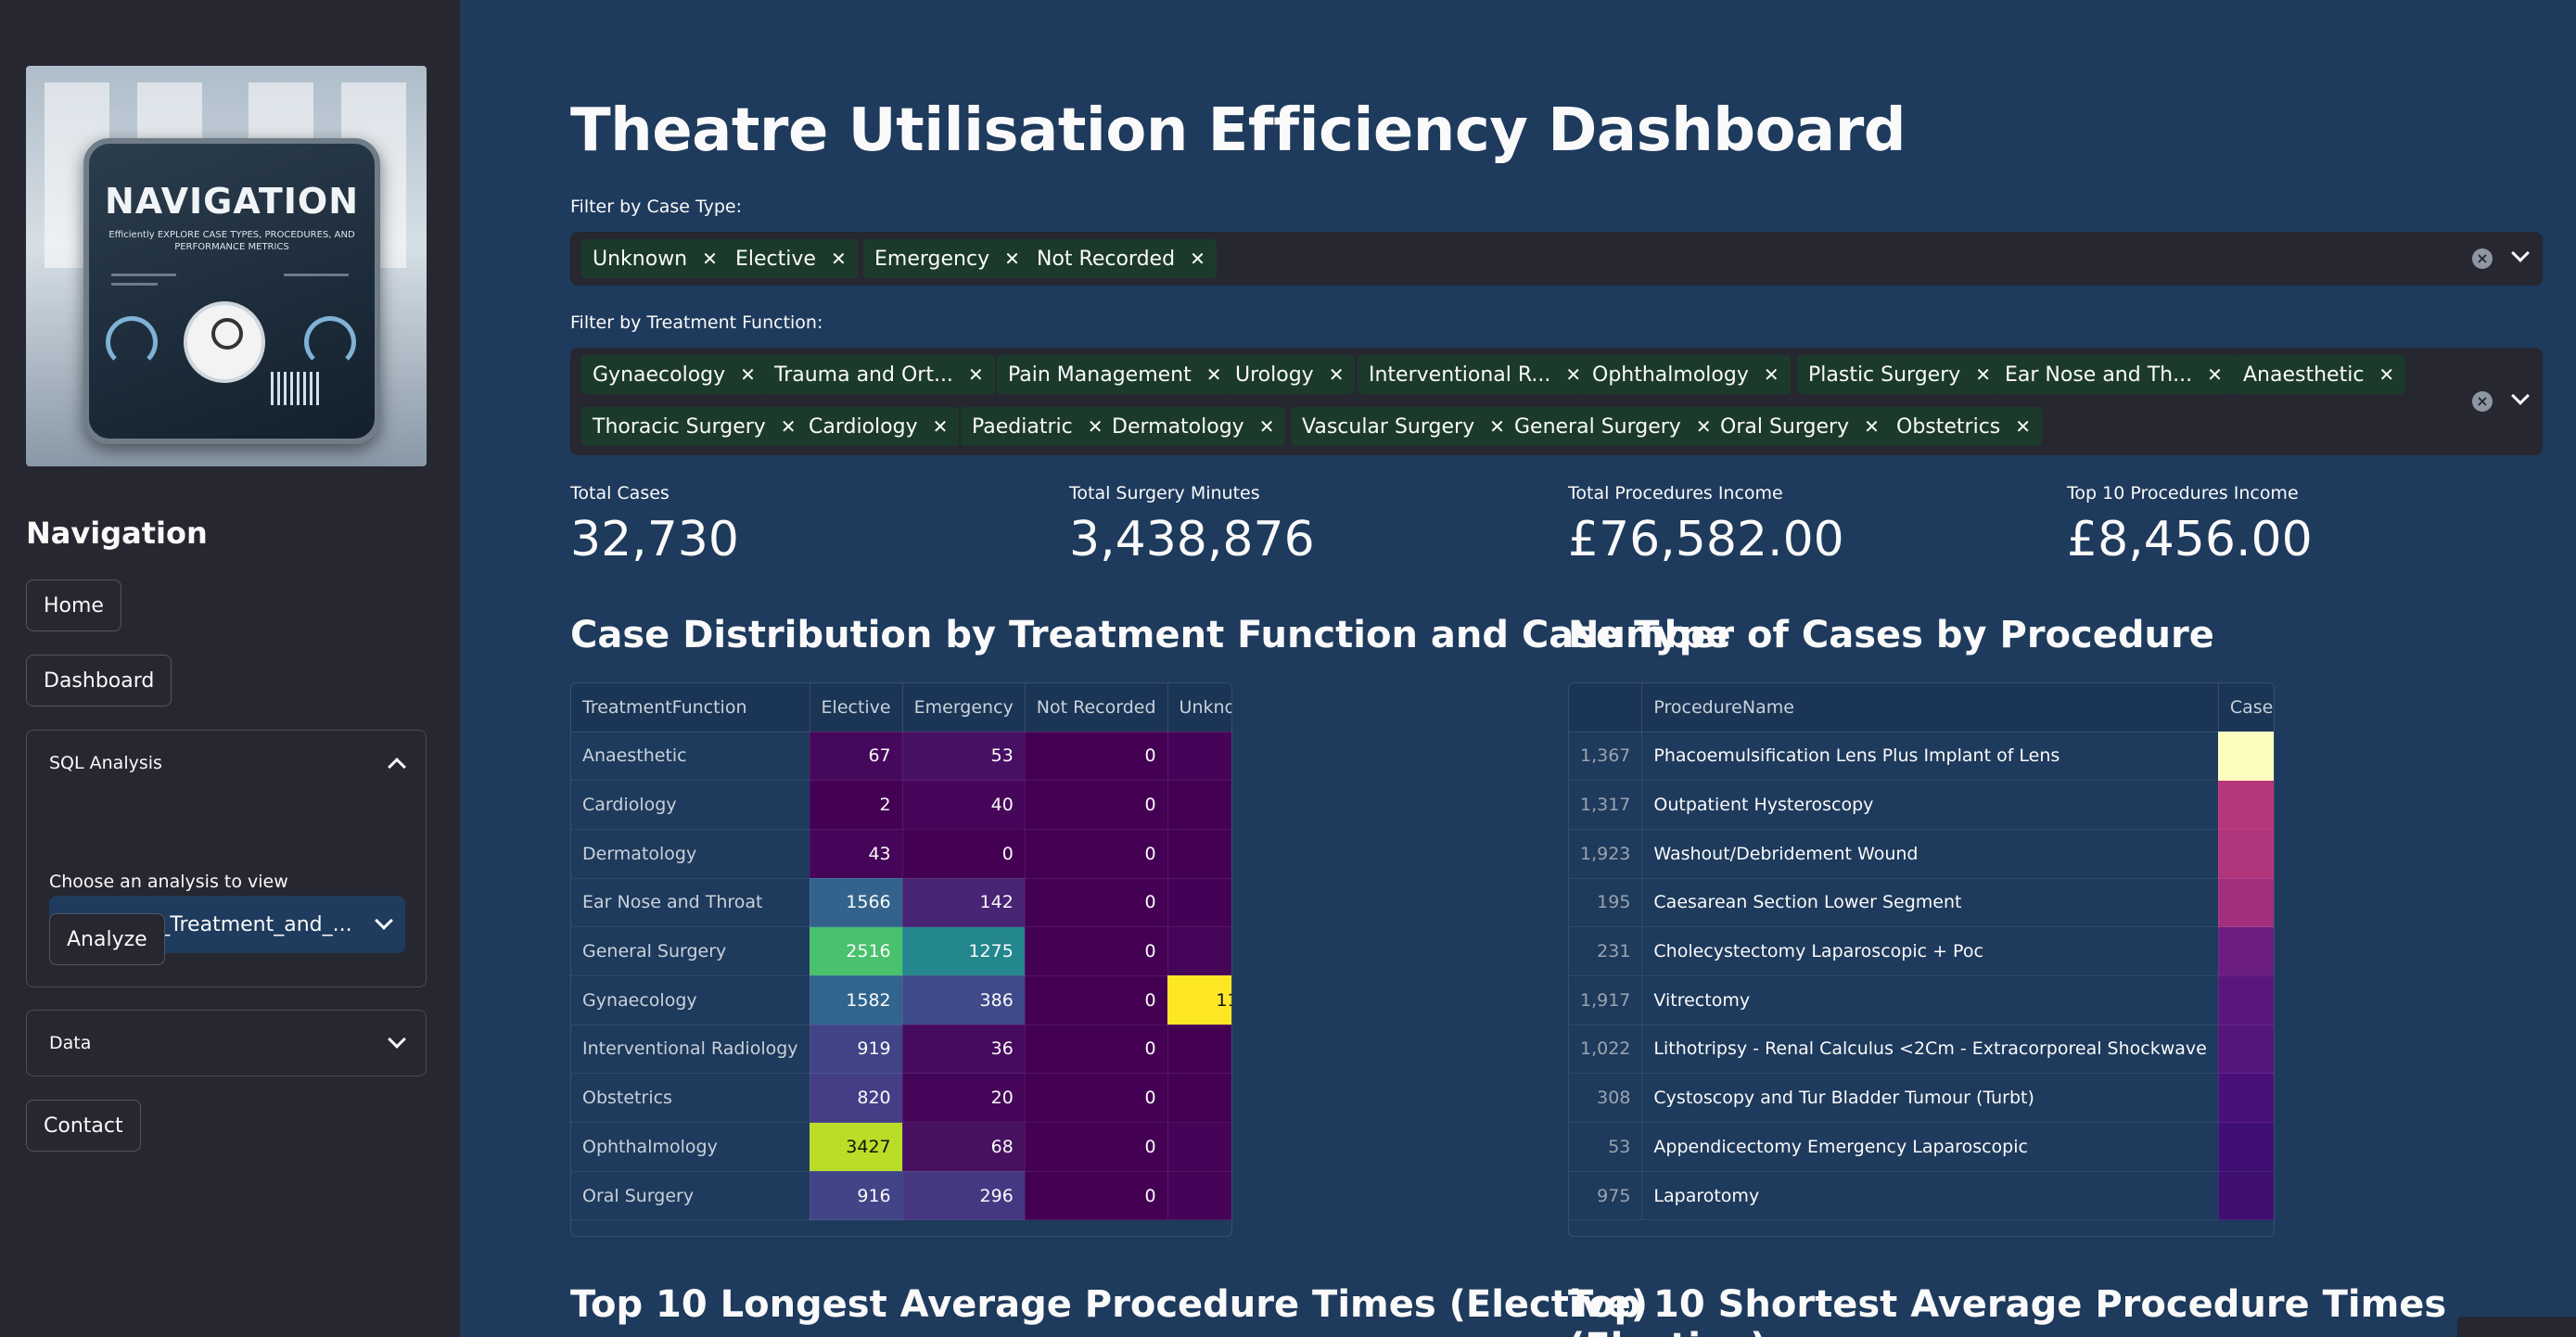 The width and height of the screenshot is (2576, 1337). I want to click on column-header: TreatmentFunction, so click(690, 707).